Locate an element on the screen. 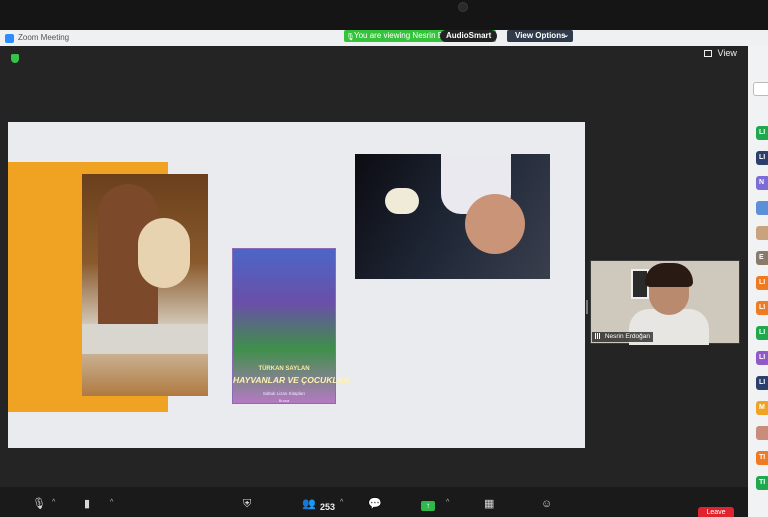 Image resolution: width=768 pixels, height=517 pixels. reactions-icon: ☺ is located at coordinates (546, 504).